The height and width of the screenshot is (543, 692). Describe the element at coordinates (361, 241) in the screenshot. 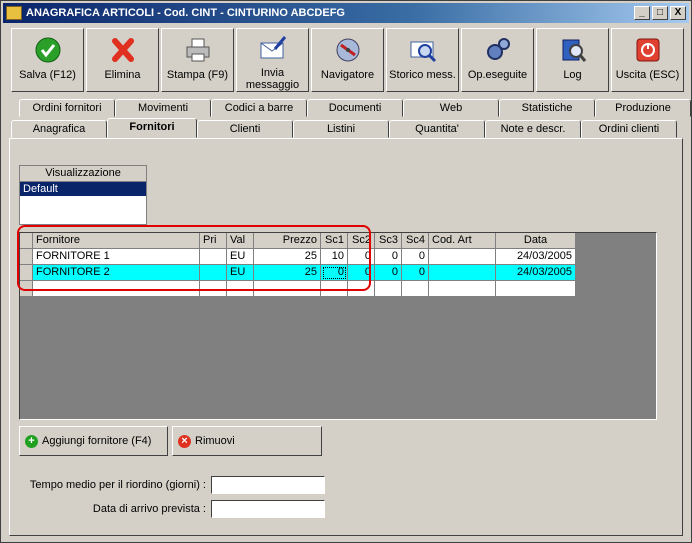

I see `grid-header-sc2: Sc2` at that location.